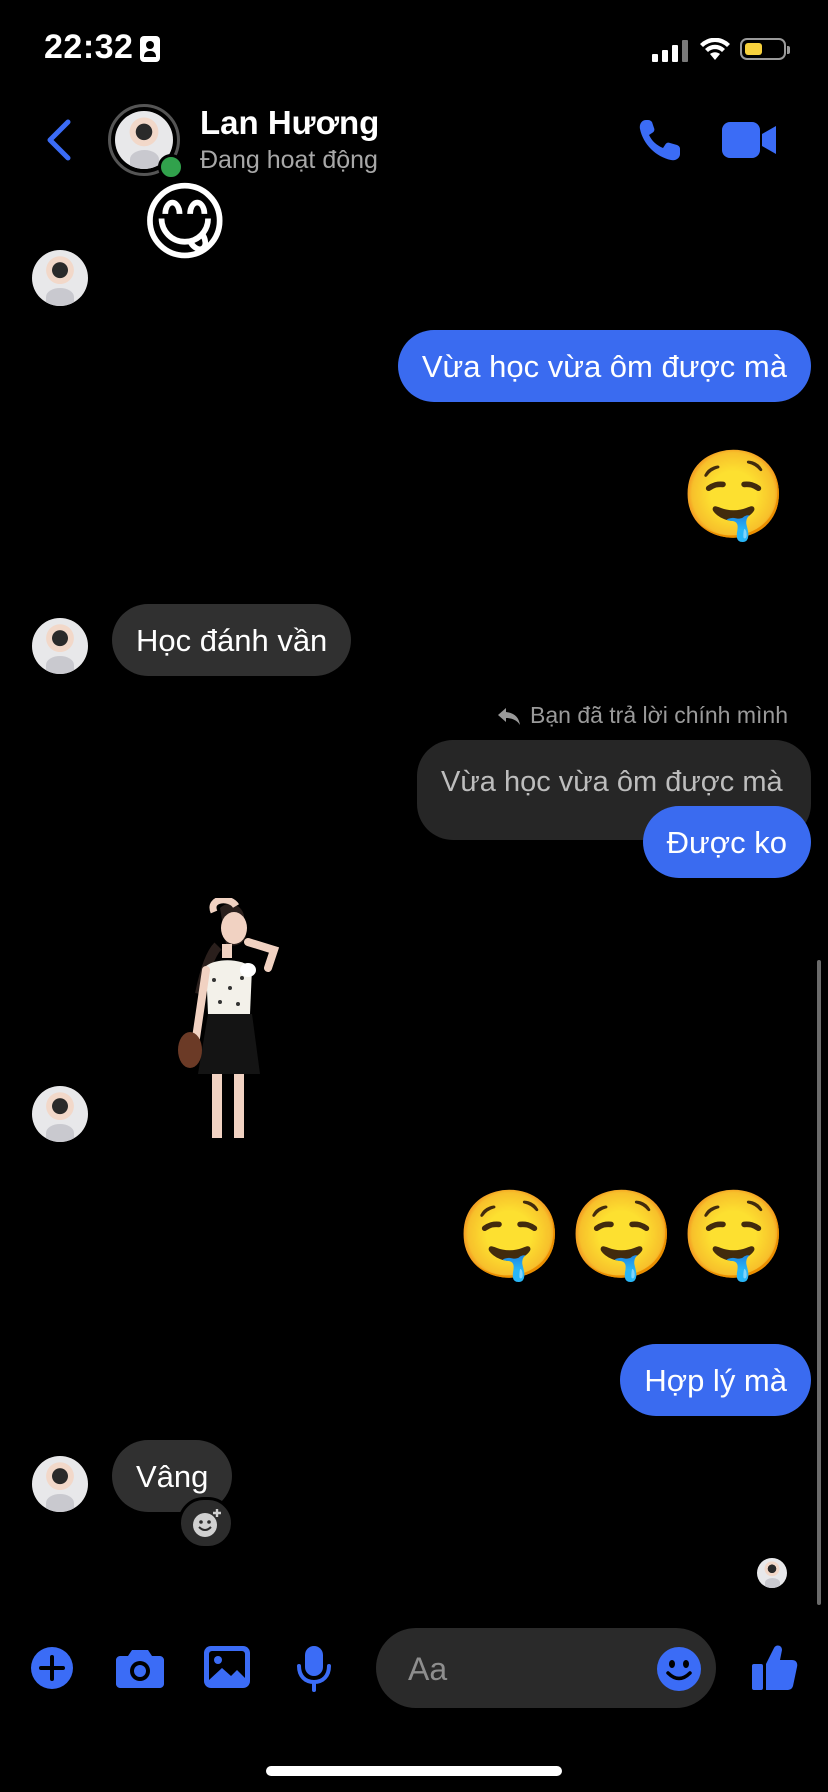 The width and height of the screenshot is (828, 1792). What do you see at coordinates (509, 716) in the screenshot?
I see `reply-arrow-icon` at bounding box center [509, 716].